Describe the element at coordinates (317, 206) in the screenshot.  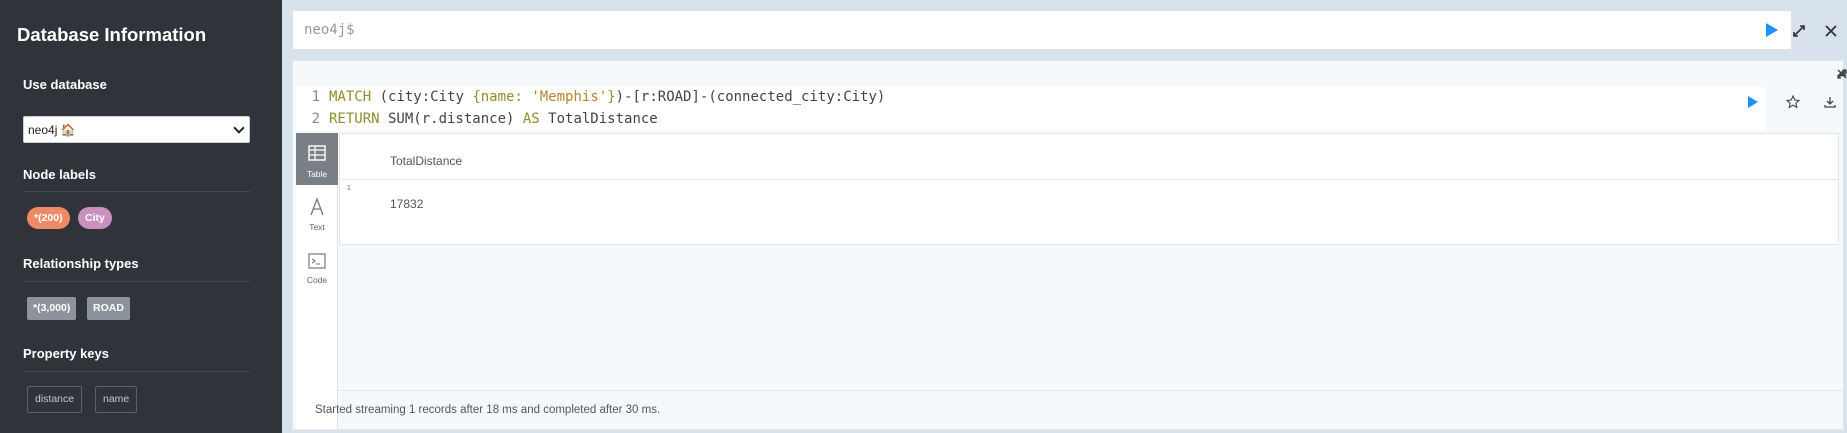
I see `text-icon` at that location.